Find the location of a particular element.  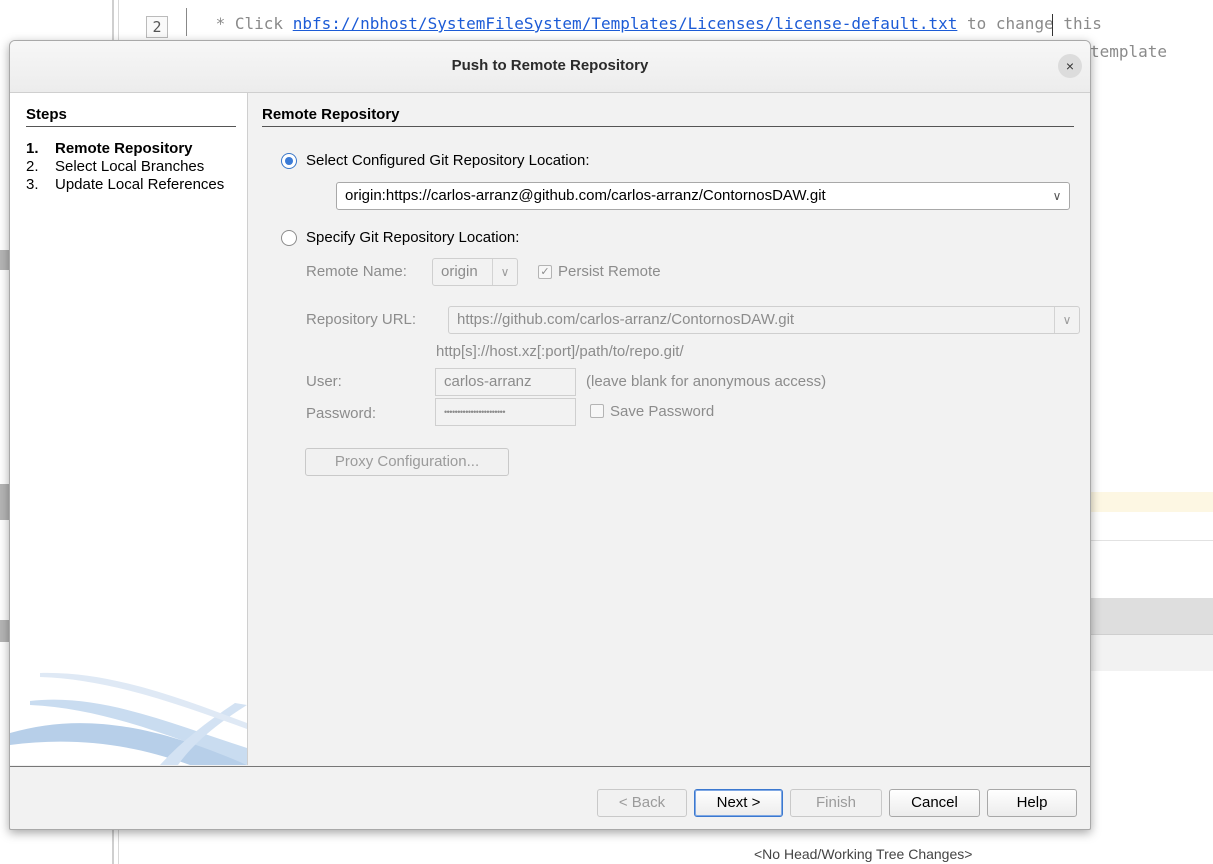

editor-separator is located at coordinates (1151, 540).